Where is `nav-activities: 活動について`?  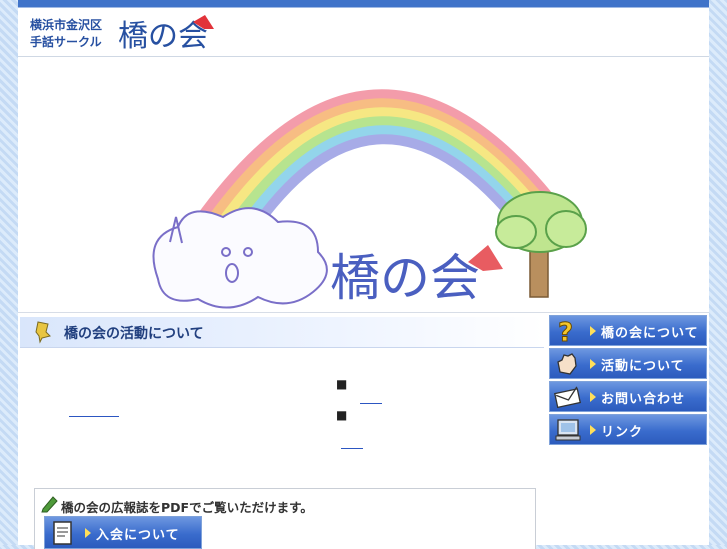 nav-activities: 活動について is located at coordinates (628, 363).